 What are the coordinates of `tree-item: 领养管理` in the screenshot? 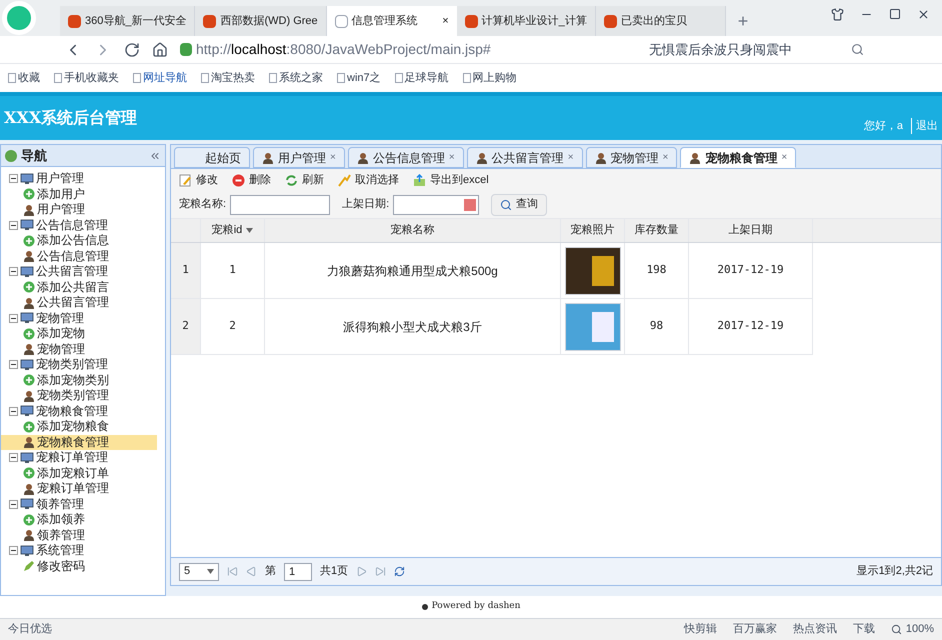 It's located at (79, 535).